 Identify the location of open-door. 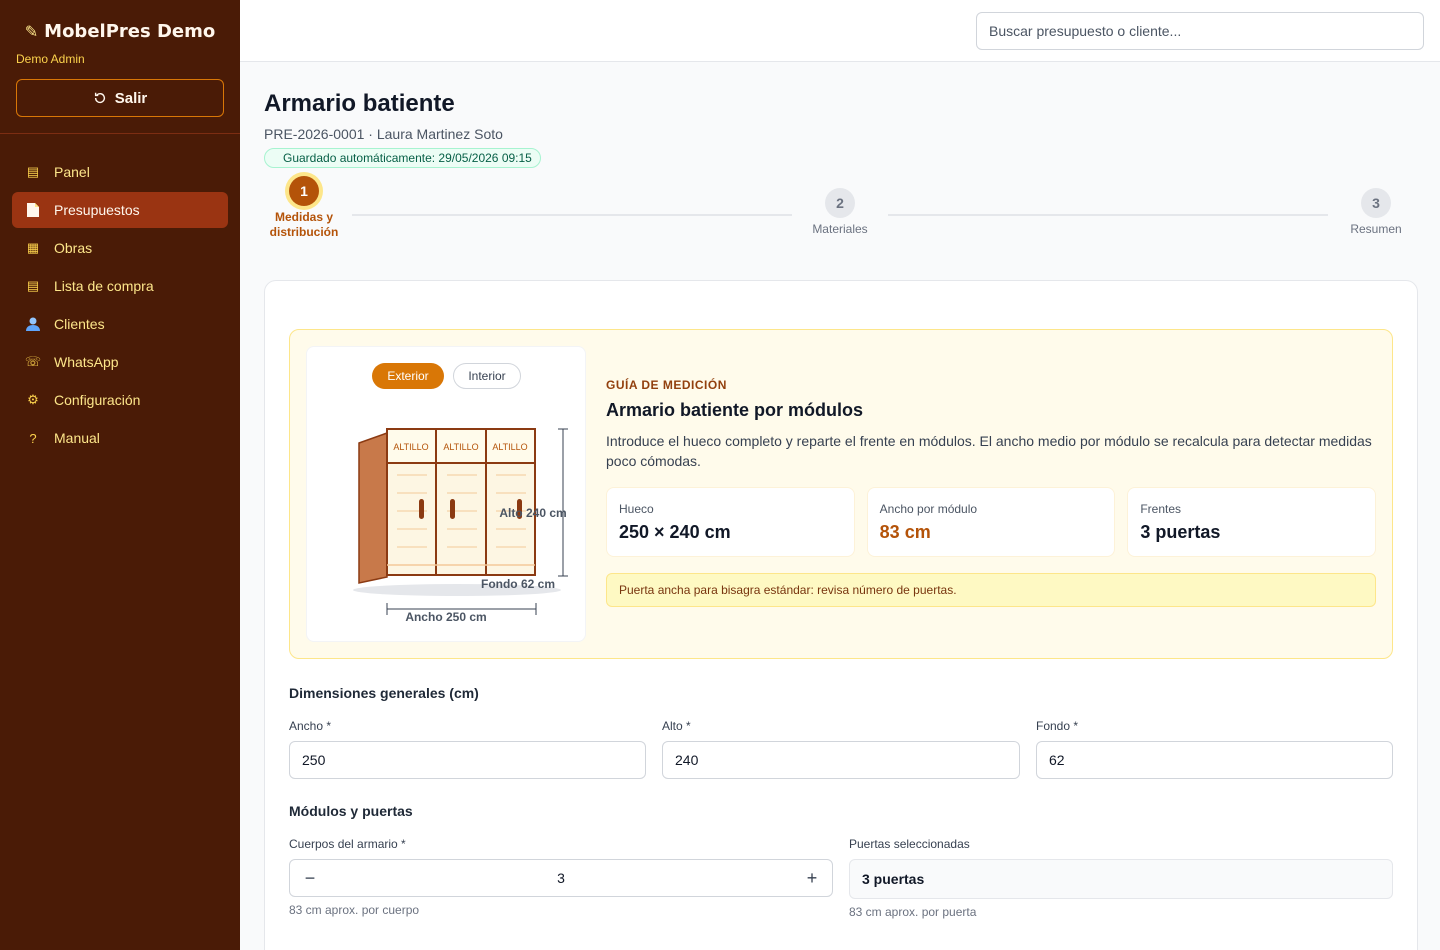
(373, 507).